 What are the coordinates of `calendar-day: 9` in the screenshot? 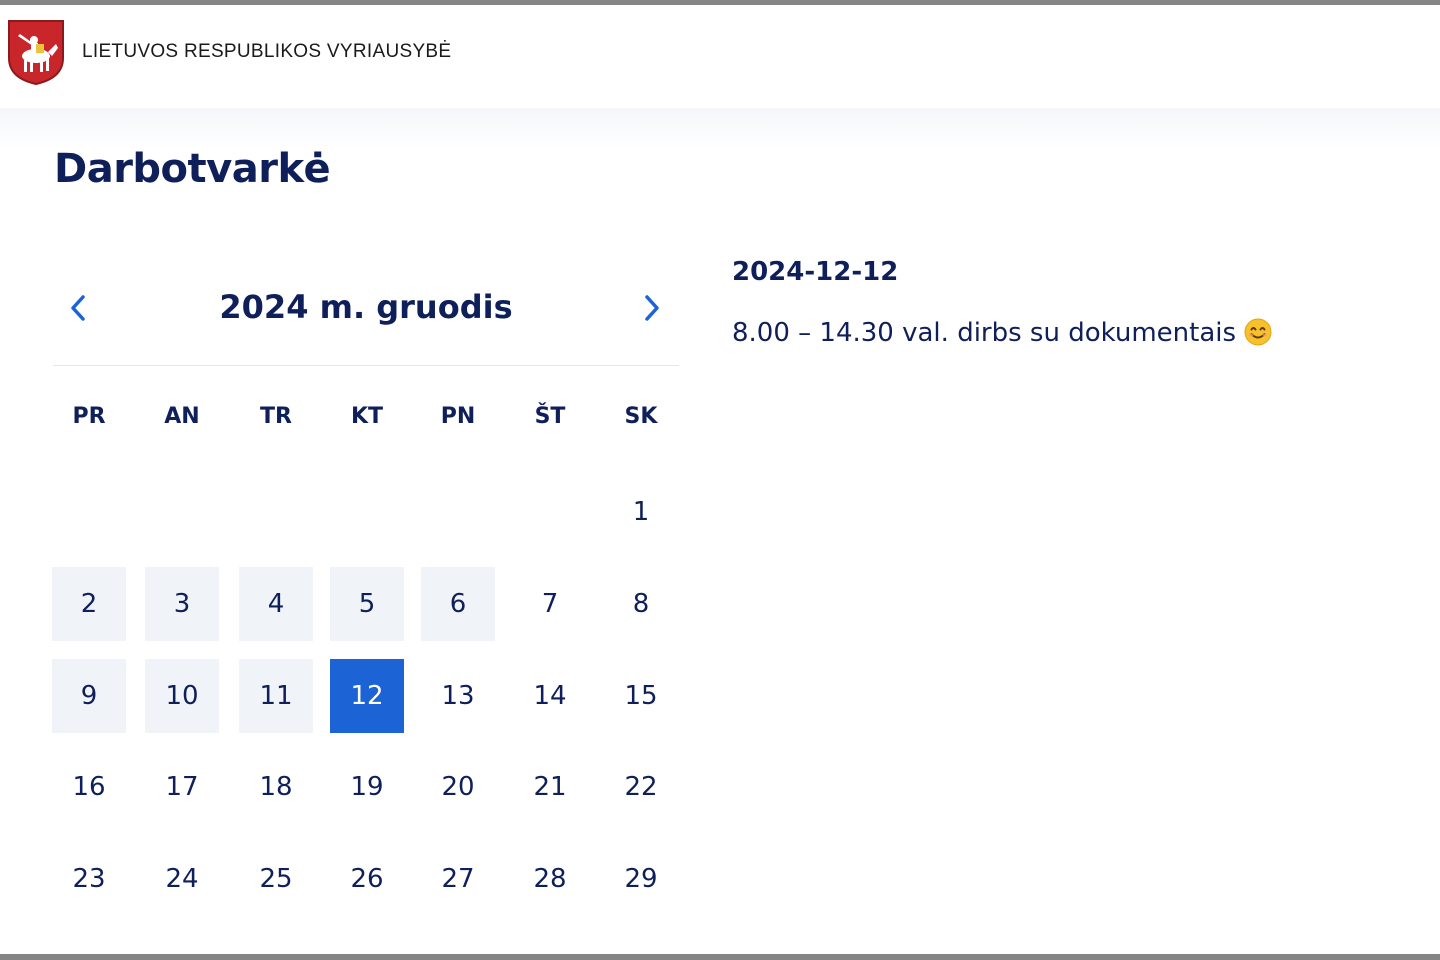 It's located at (89, 696).